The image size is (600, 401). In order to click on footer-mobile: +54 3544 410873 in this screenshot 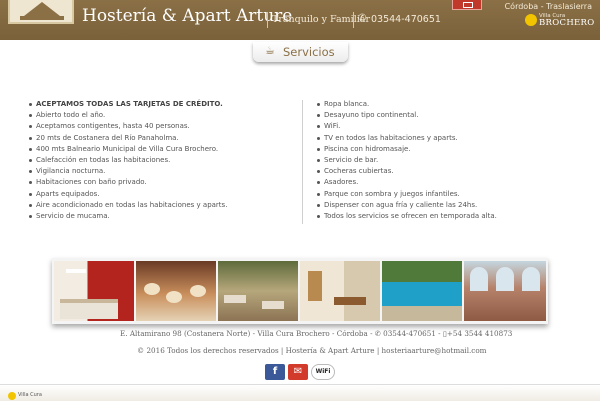, I will do `click(479, 333)`.